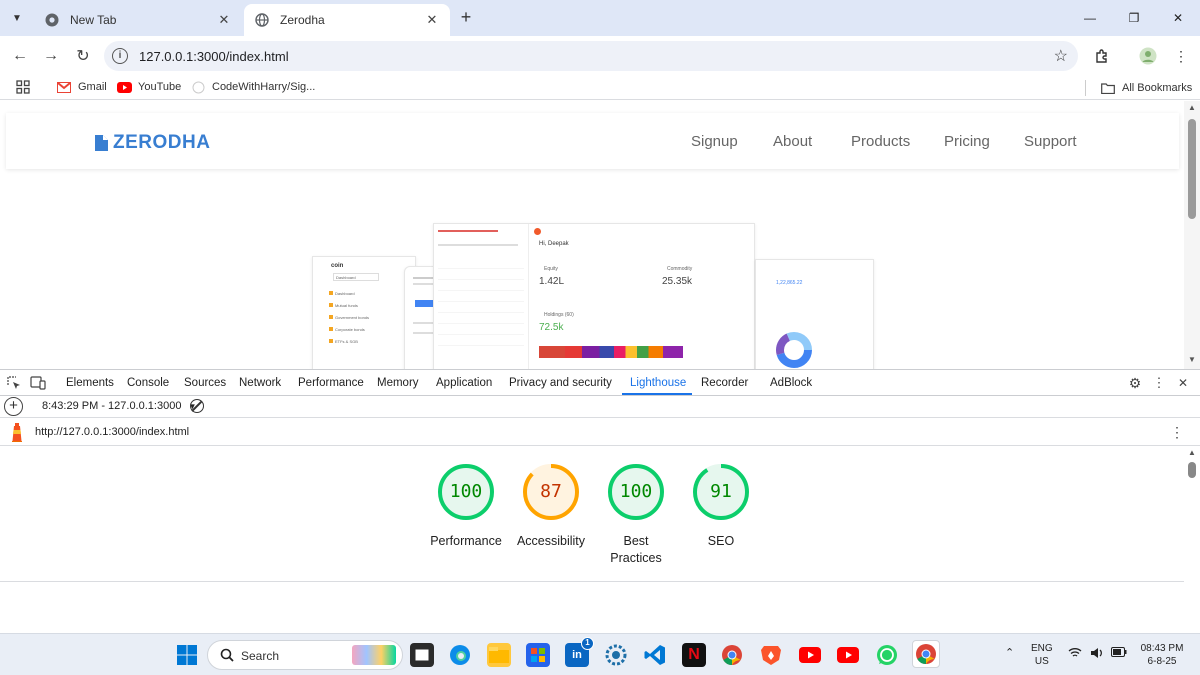  What do you see at coordinates (1090, 18) in the screenshot?
I see `minimize-icon: —` at bounding box center [1090, 18].